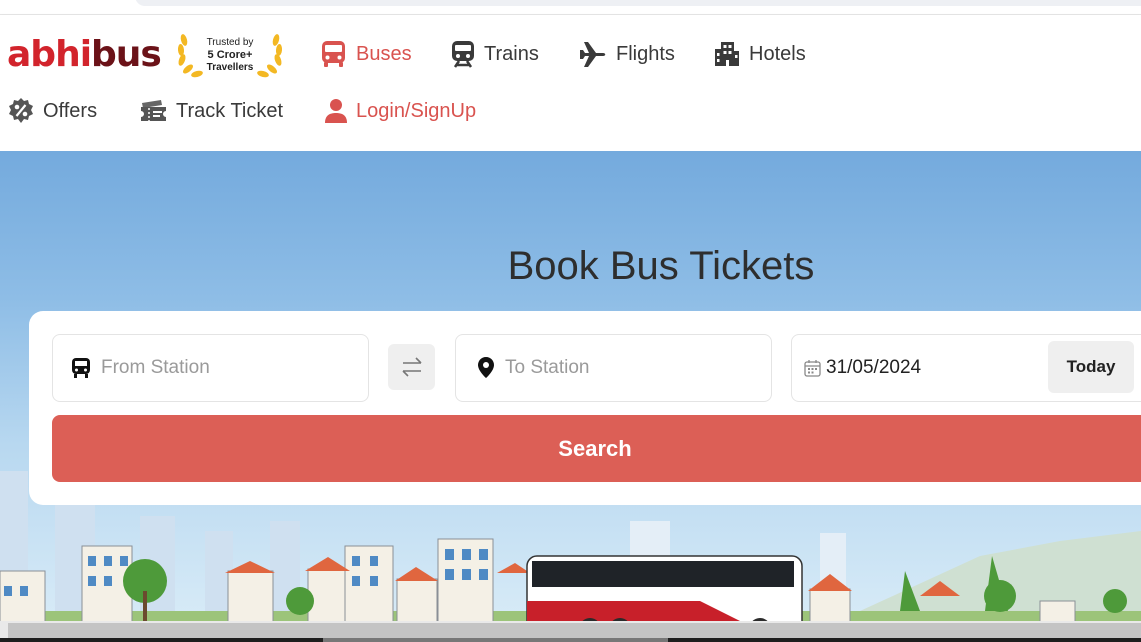 Image resolution: width=1141 pixels, height=642 pixels. Describe the element at coordinates (463, 54) in the screenshot. I see `train-icon` at that location.